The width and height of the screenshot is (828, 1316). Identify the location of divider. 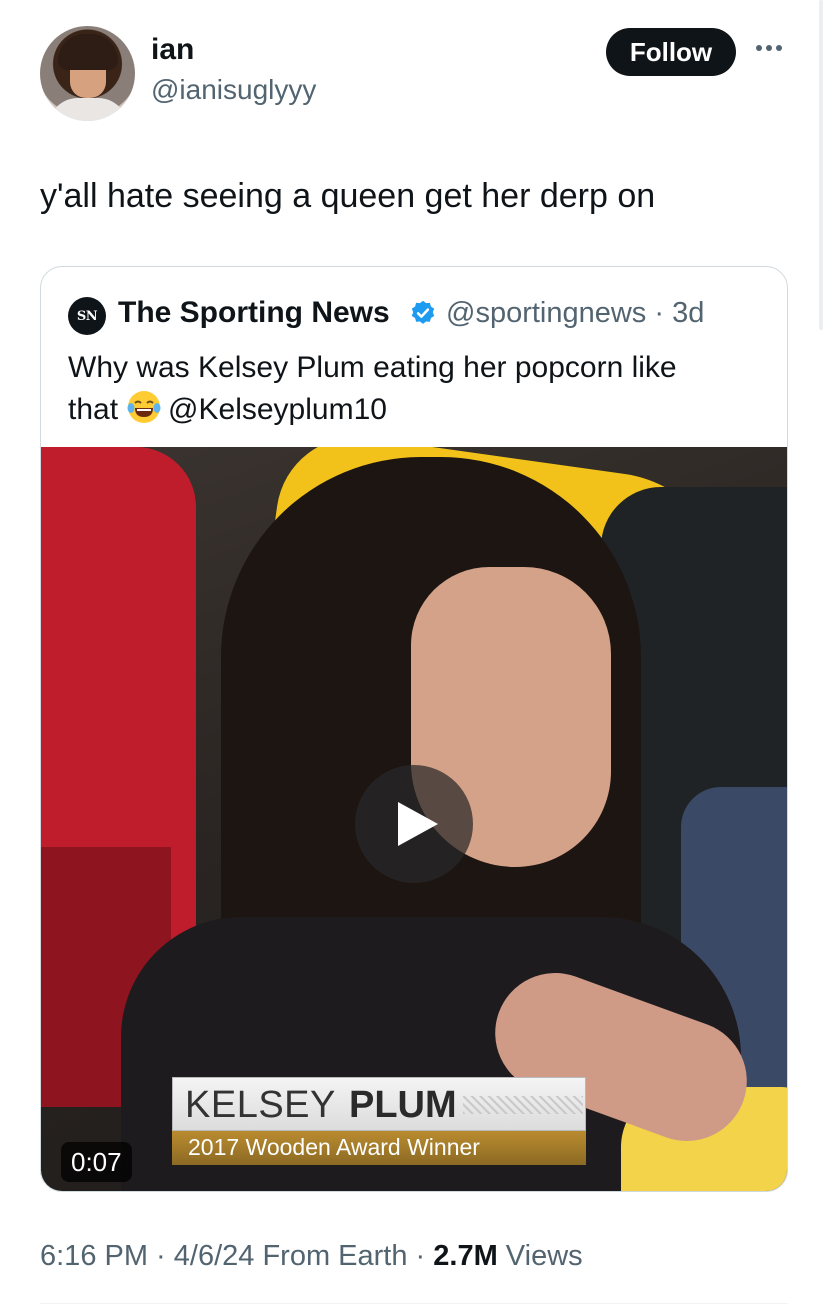
(414, 1303).